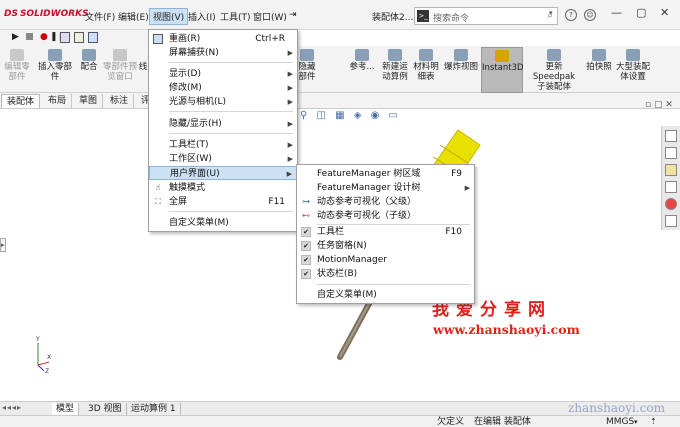  What do you see at coordinates (187, 188) in the screenshot?
I see `menu-item-label: 触摸模式` at bounding box center [187, 188].